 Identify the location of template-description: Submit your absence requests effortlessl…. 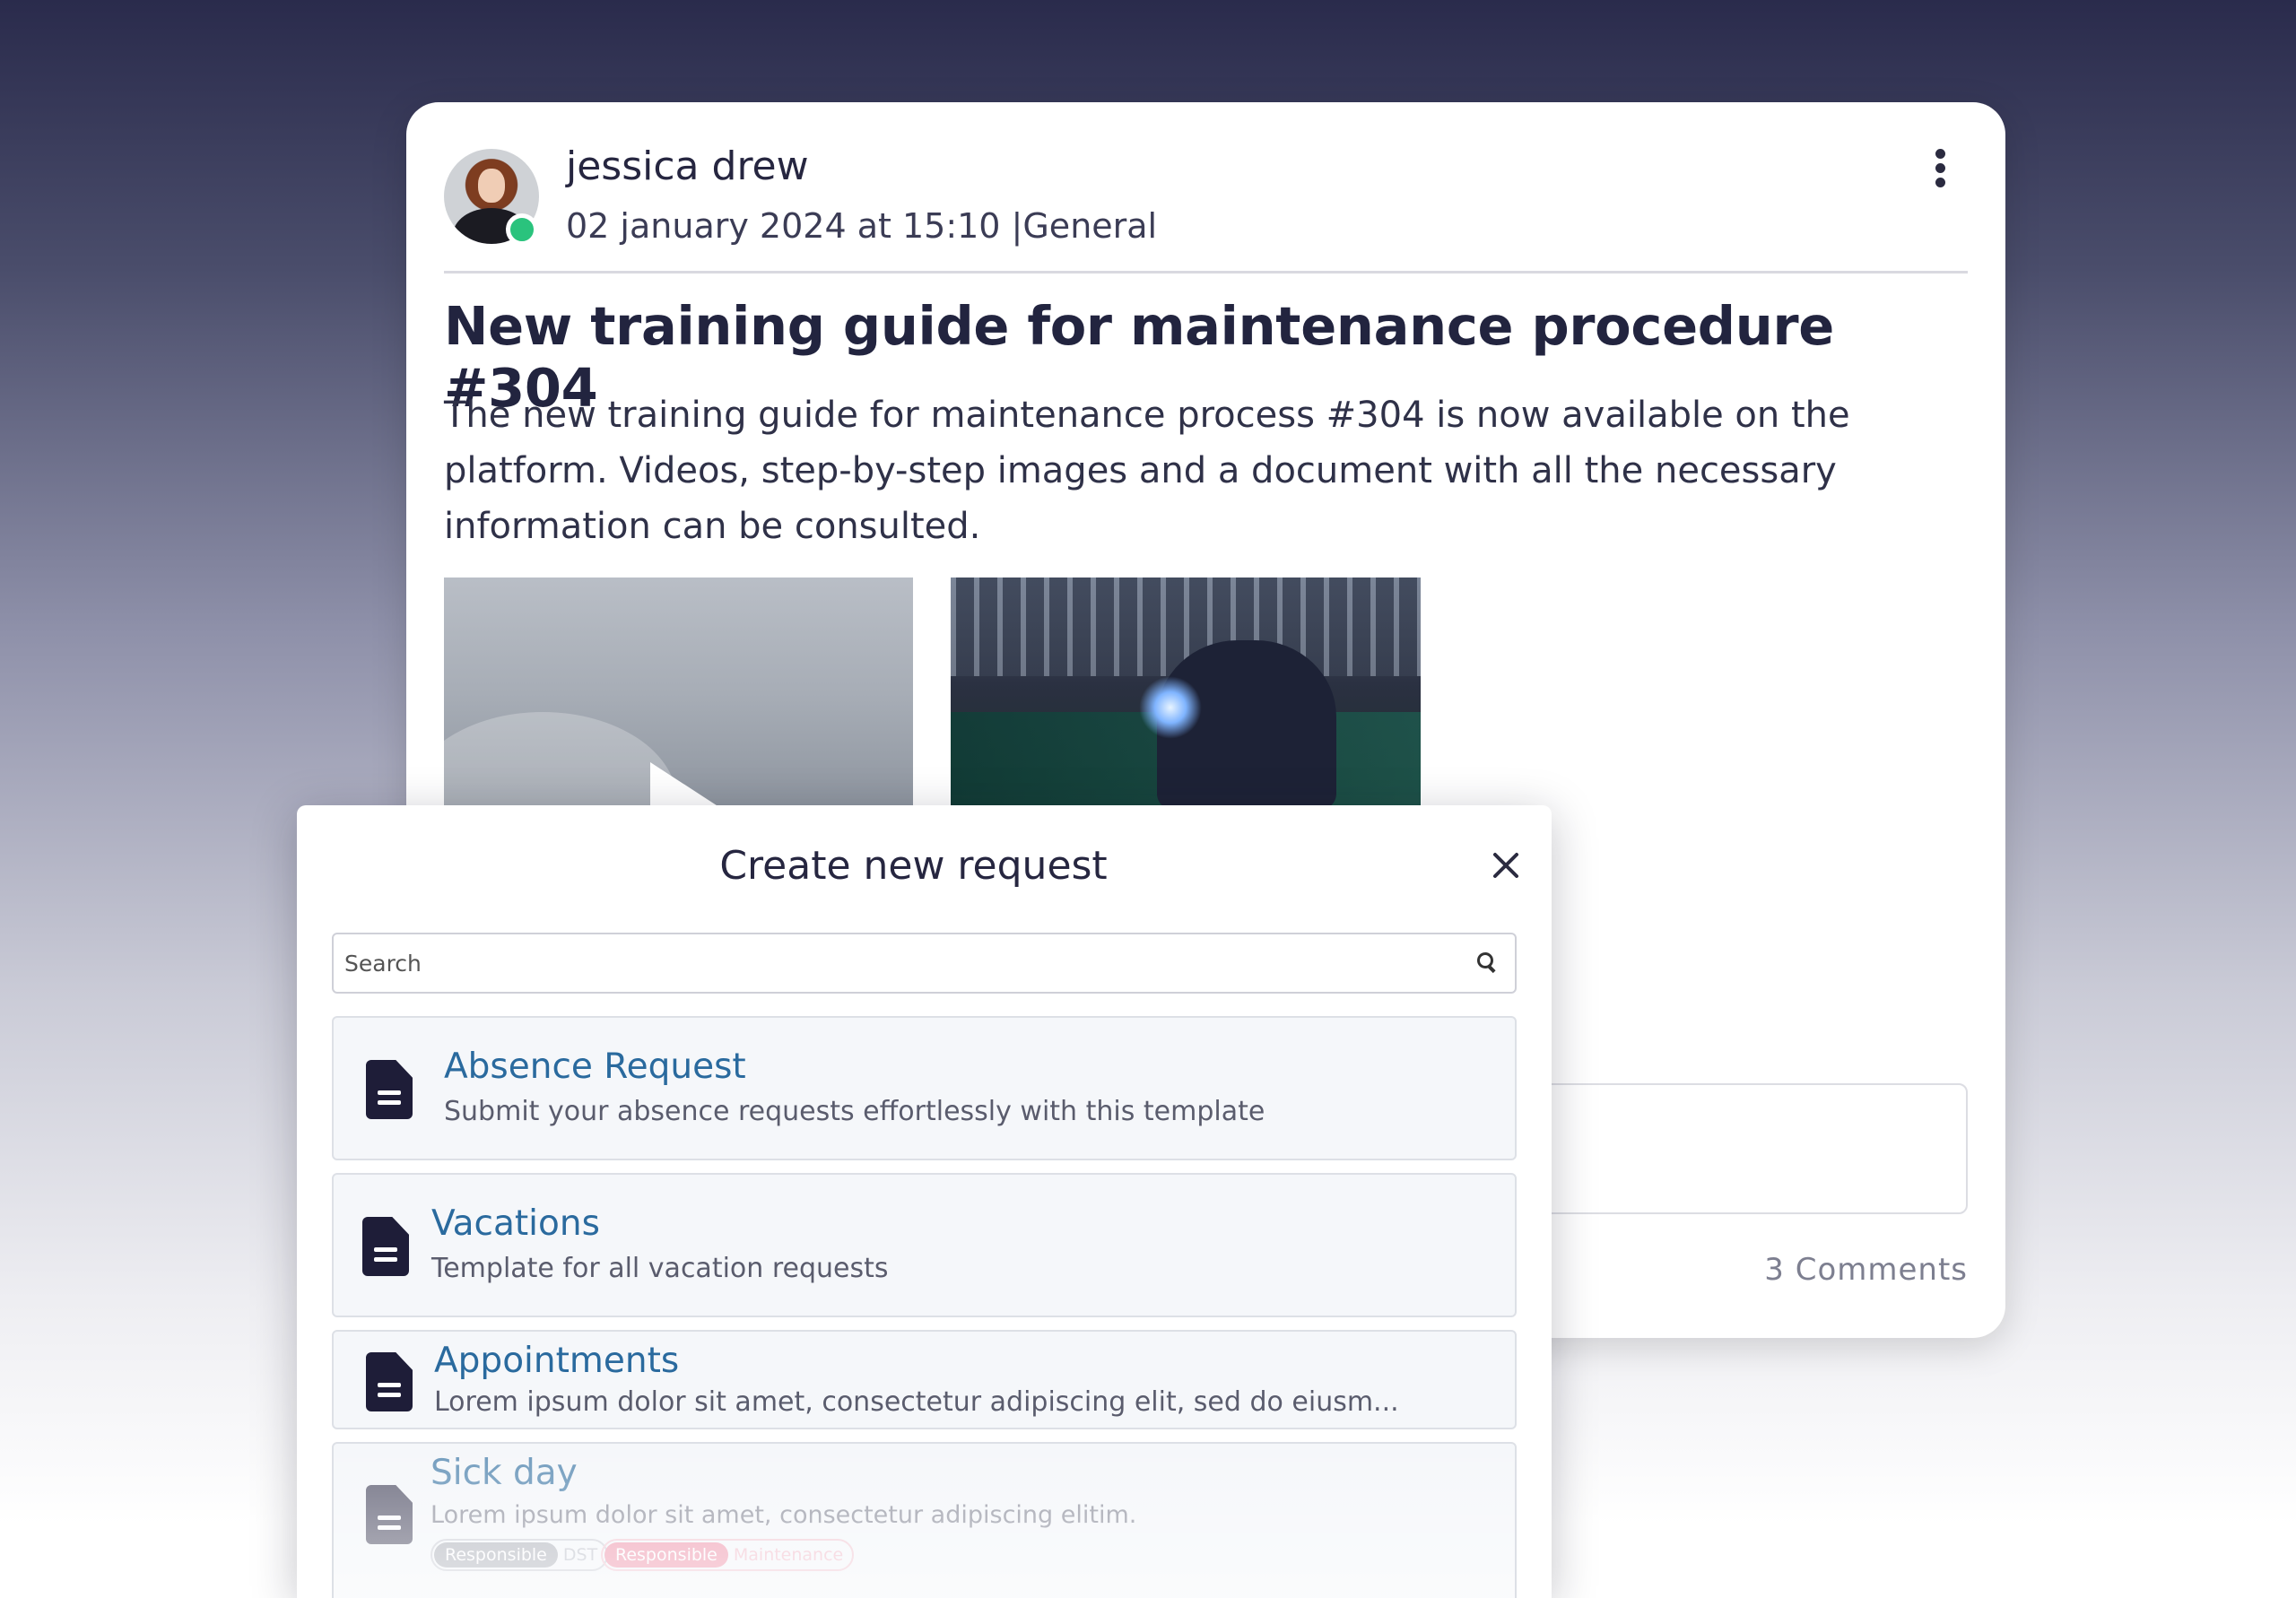
(854, 1111).